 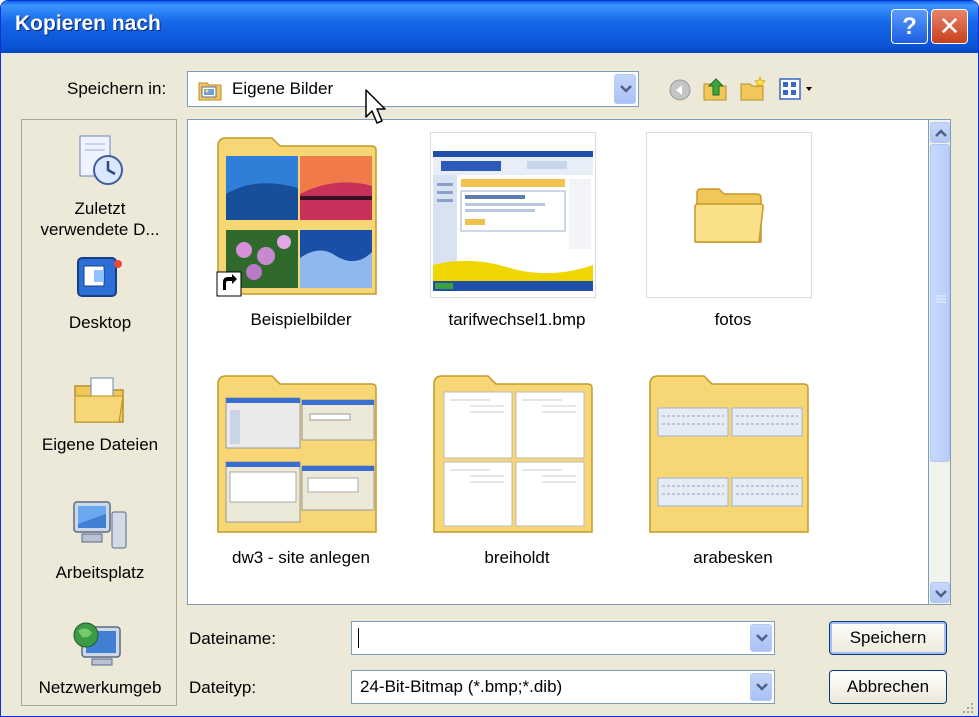 What do you see at coordinates (888, 687) in the screenshot?
I see `cancel-button: Abbrechen` at bounding box center [888, 687].